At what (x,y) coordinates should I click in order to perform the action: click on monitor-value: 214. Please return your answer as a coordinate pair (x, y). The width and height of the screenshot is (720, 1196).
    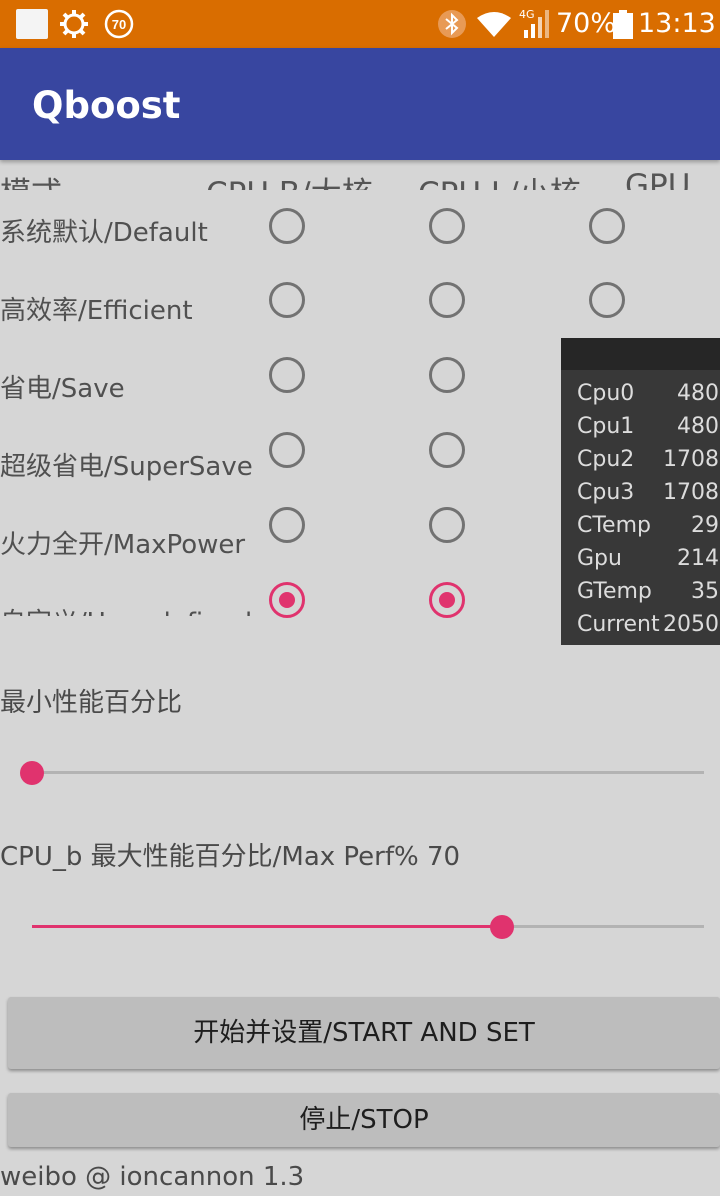
    Looking at the image, I should click on (698, 558).